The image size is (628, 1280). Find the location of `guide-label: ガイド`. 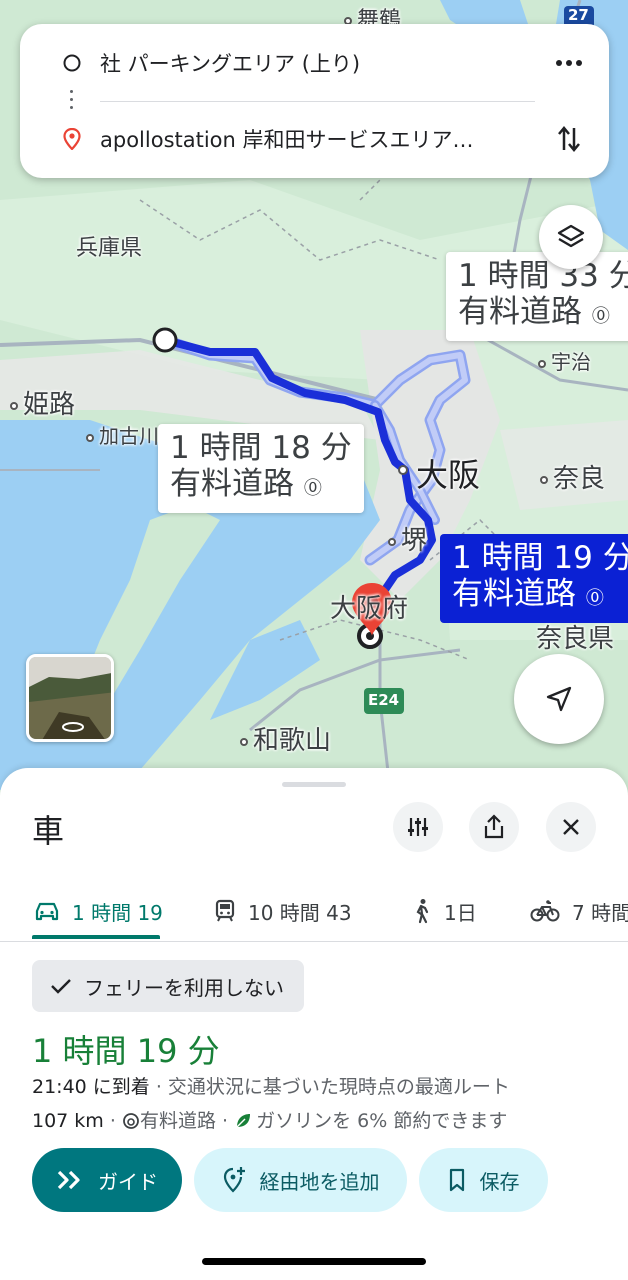

guide-label: ガイド is located at coordinates (128, 1181).